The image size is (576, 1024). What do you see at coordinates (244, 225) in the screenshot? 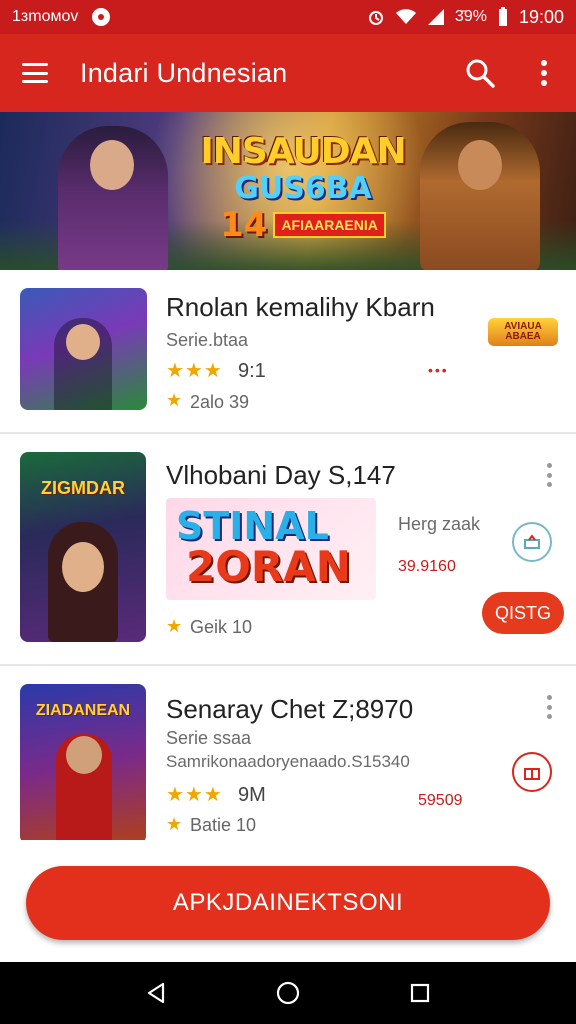
I see `banner-number: 14` at bounding box center [244, 225].